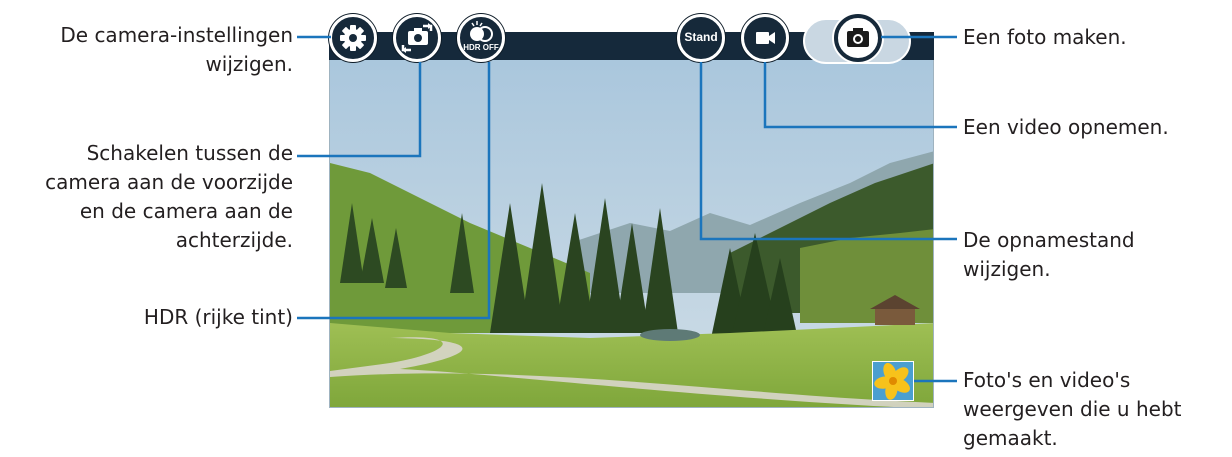 The width and height of the screenshot is (1232, 457). I want to click on hdr-icon, so click(481, 31).